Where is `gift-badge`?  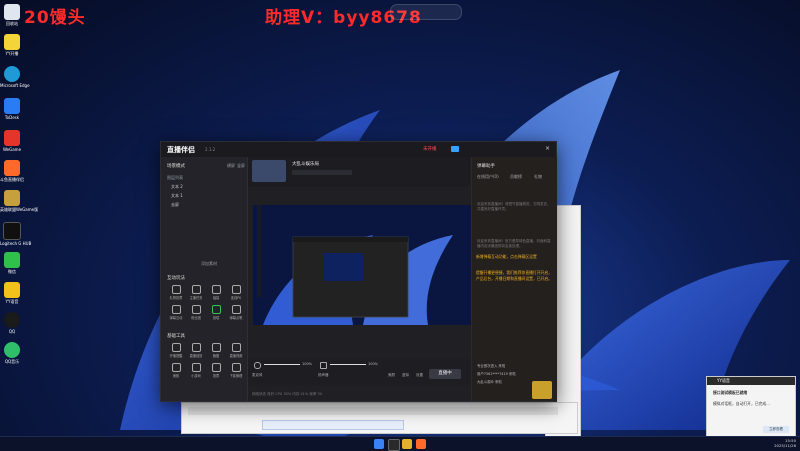
gift-badge is located at coordinates (542, 390).